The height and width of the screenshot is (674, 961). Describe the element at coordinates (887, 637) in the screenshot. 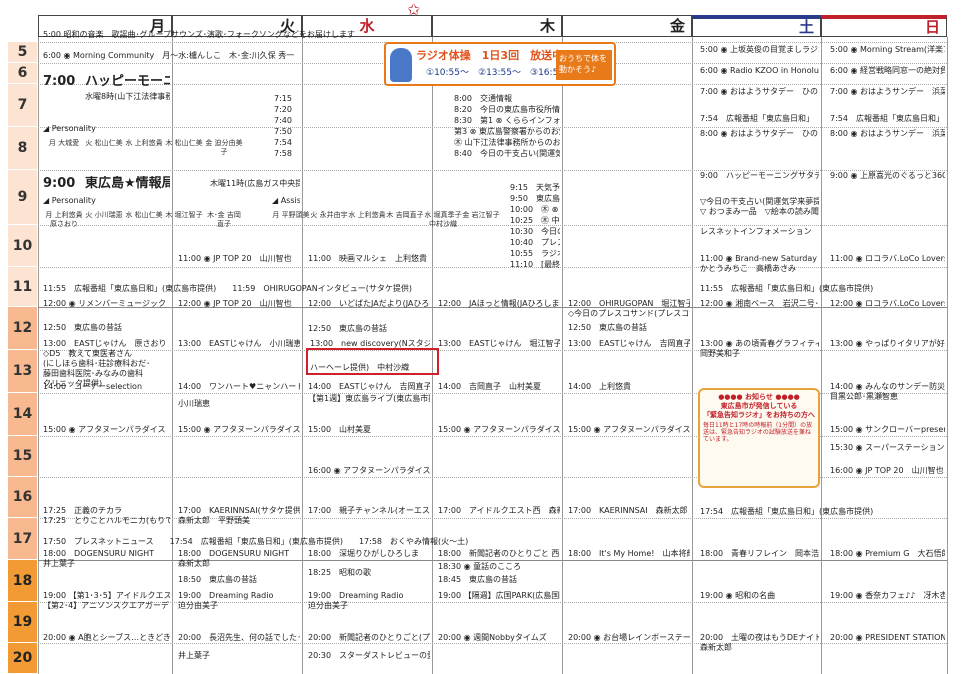

I see `program-entry: 20:00 ◉ PRESIDENT STATION 金子一也` at that location.